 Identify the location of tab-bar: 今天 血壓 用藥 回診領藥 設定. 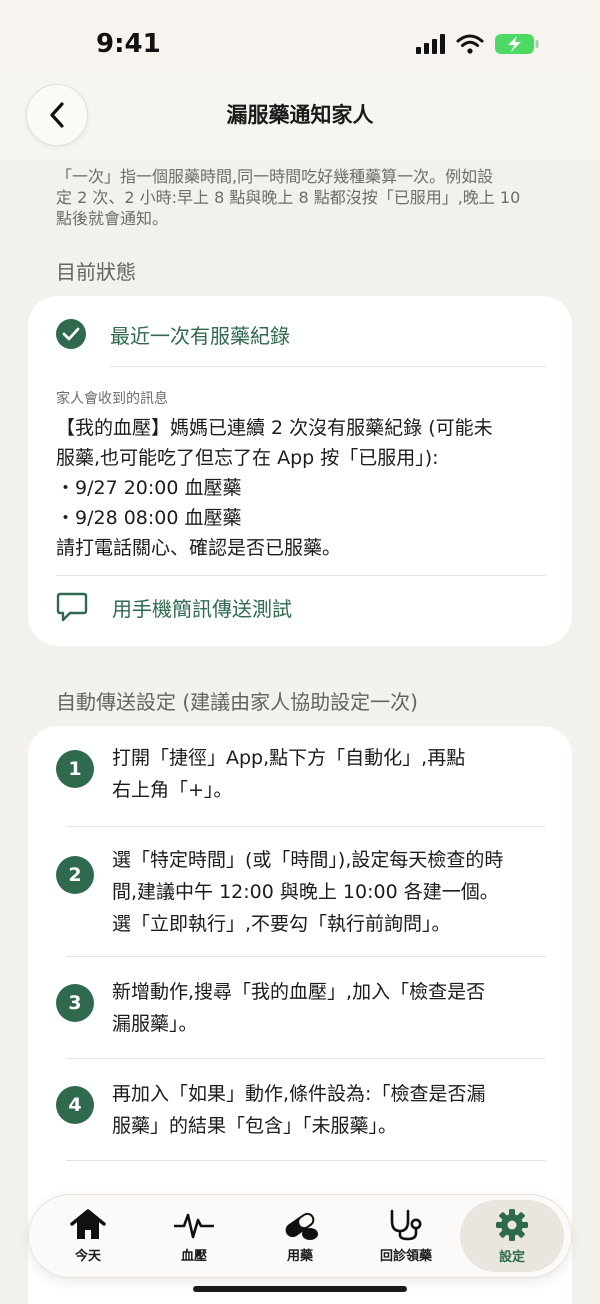
(300, 1236).